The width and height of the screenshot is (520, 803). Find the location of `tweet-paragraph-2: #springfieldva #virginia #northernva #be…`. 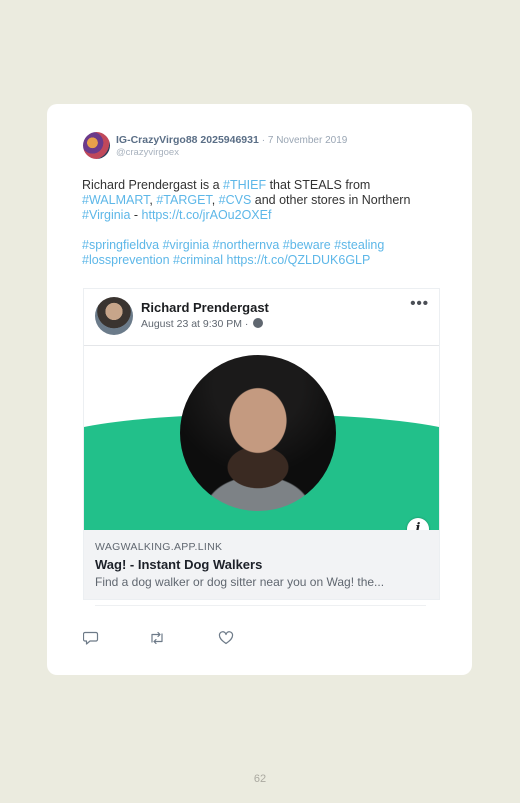

tweet-paragraph-2: #springfieldva #virginia #northernva #be… is located at coordinates (267, 253).